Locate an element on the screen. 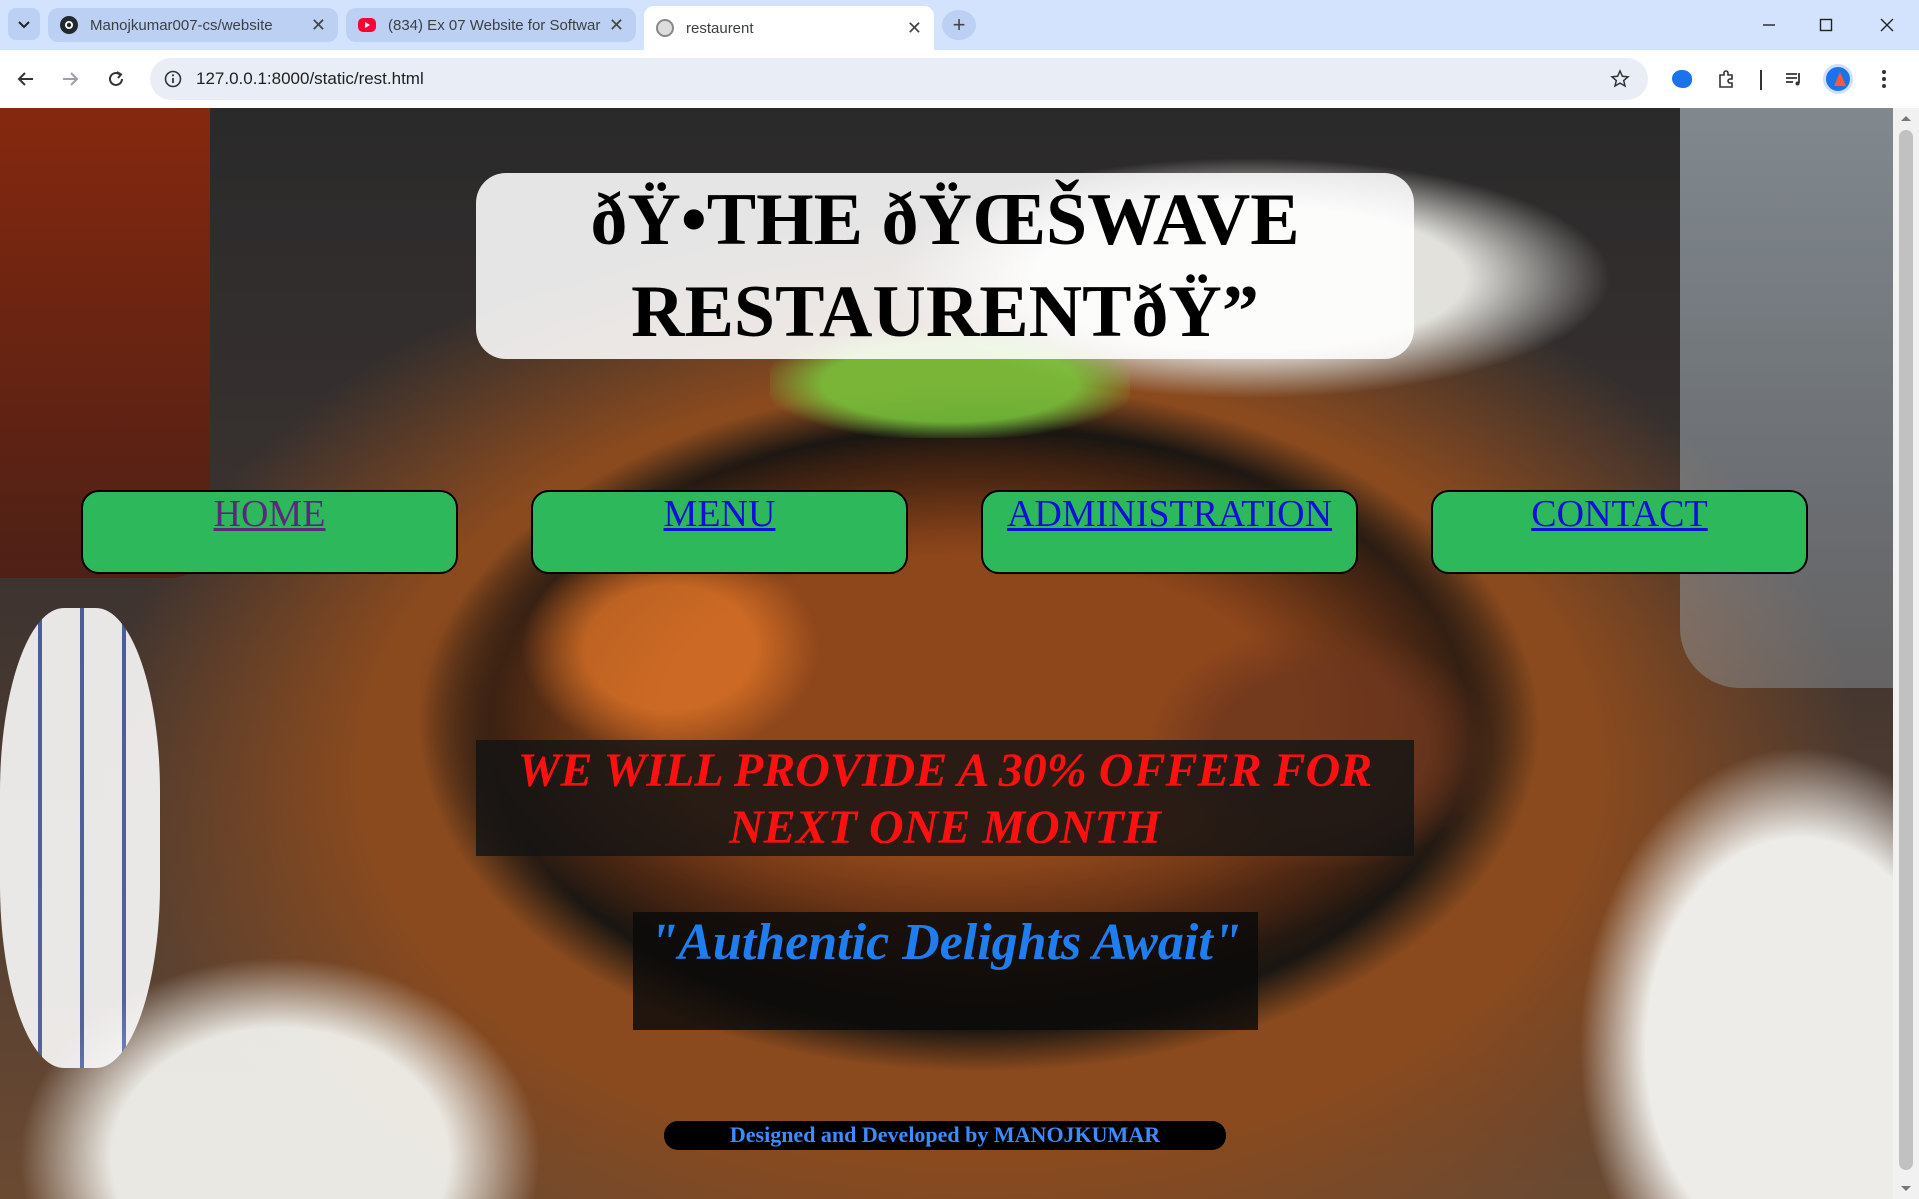 The width and height of the screenshot is (1919, 1199). tab-label: restaurent is located at coordinates (720, 28).